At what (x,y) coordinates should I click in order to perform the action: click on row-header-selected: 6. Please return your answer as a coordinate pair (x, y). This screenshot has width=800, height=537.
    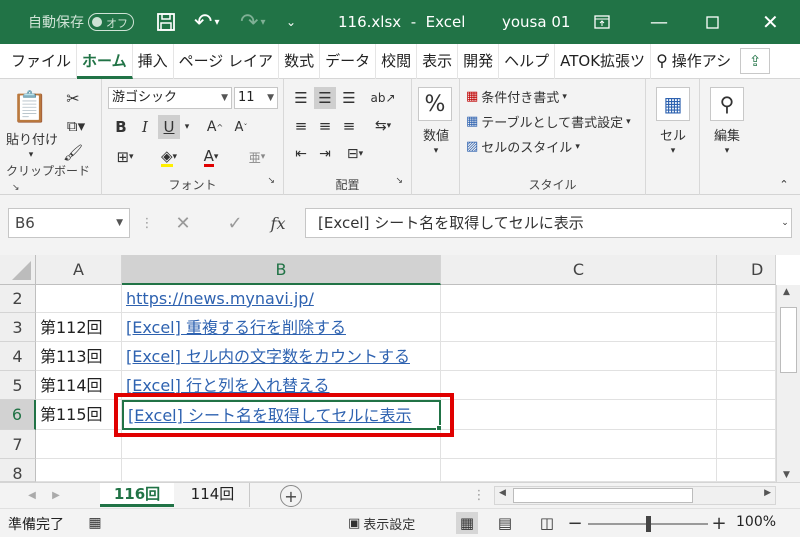
    Looking at the image, I should click on (18, 415).